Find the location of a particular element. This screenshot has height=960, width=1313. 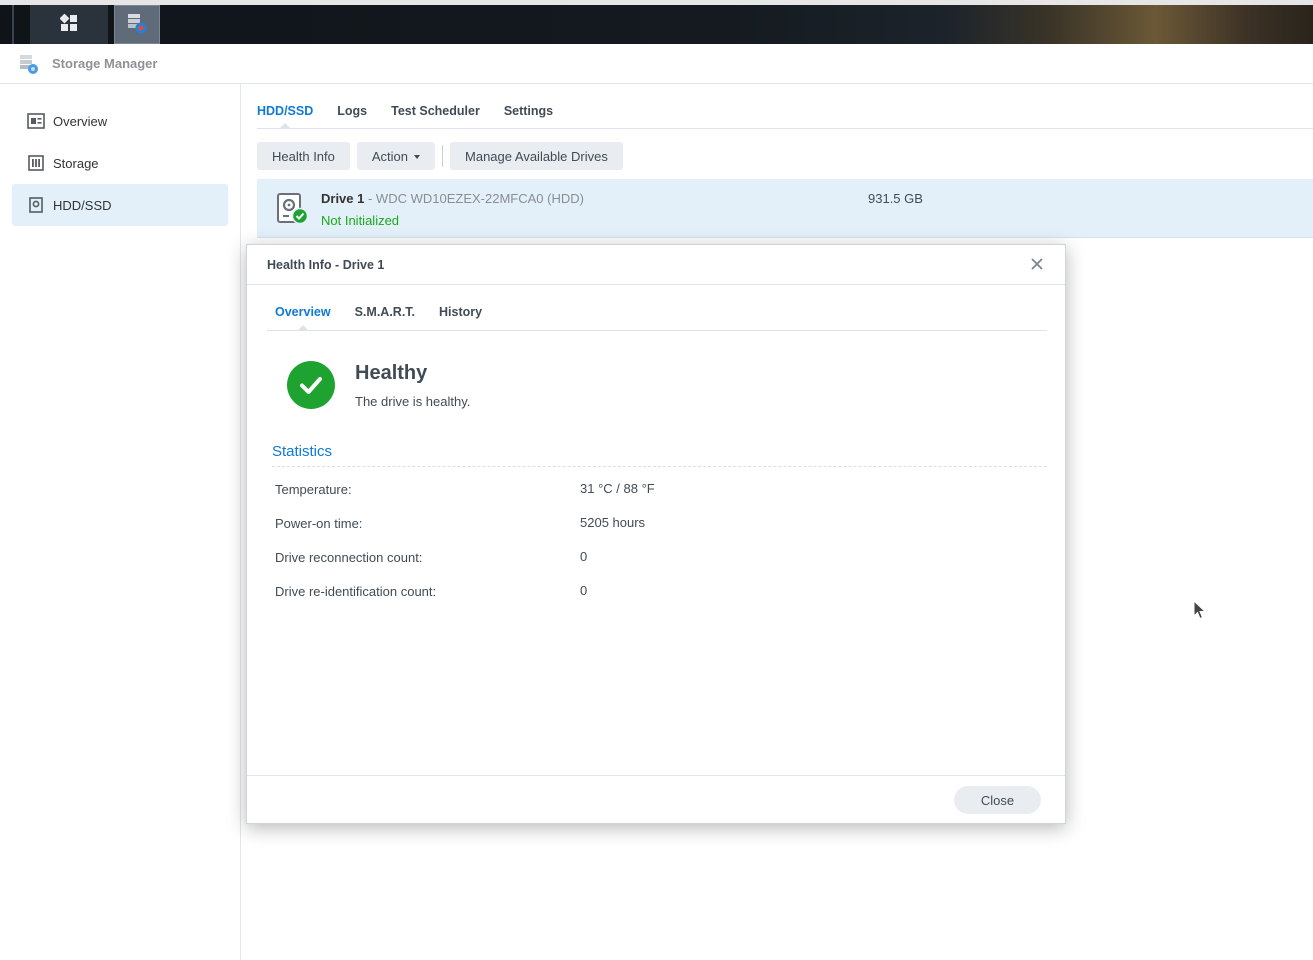

manage-button-label: Manage Available Drives is located at coordinates (536, 156).